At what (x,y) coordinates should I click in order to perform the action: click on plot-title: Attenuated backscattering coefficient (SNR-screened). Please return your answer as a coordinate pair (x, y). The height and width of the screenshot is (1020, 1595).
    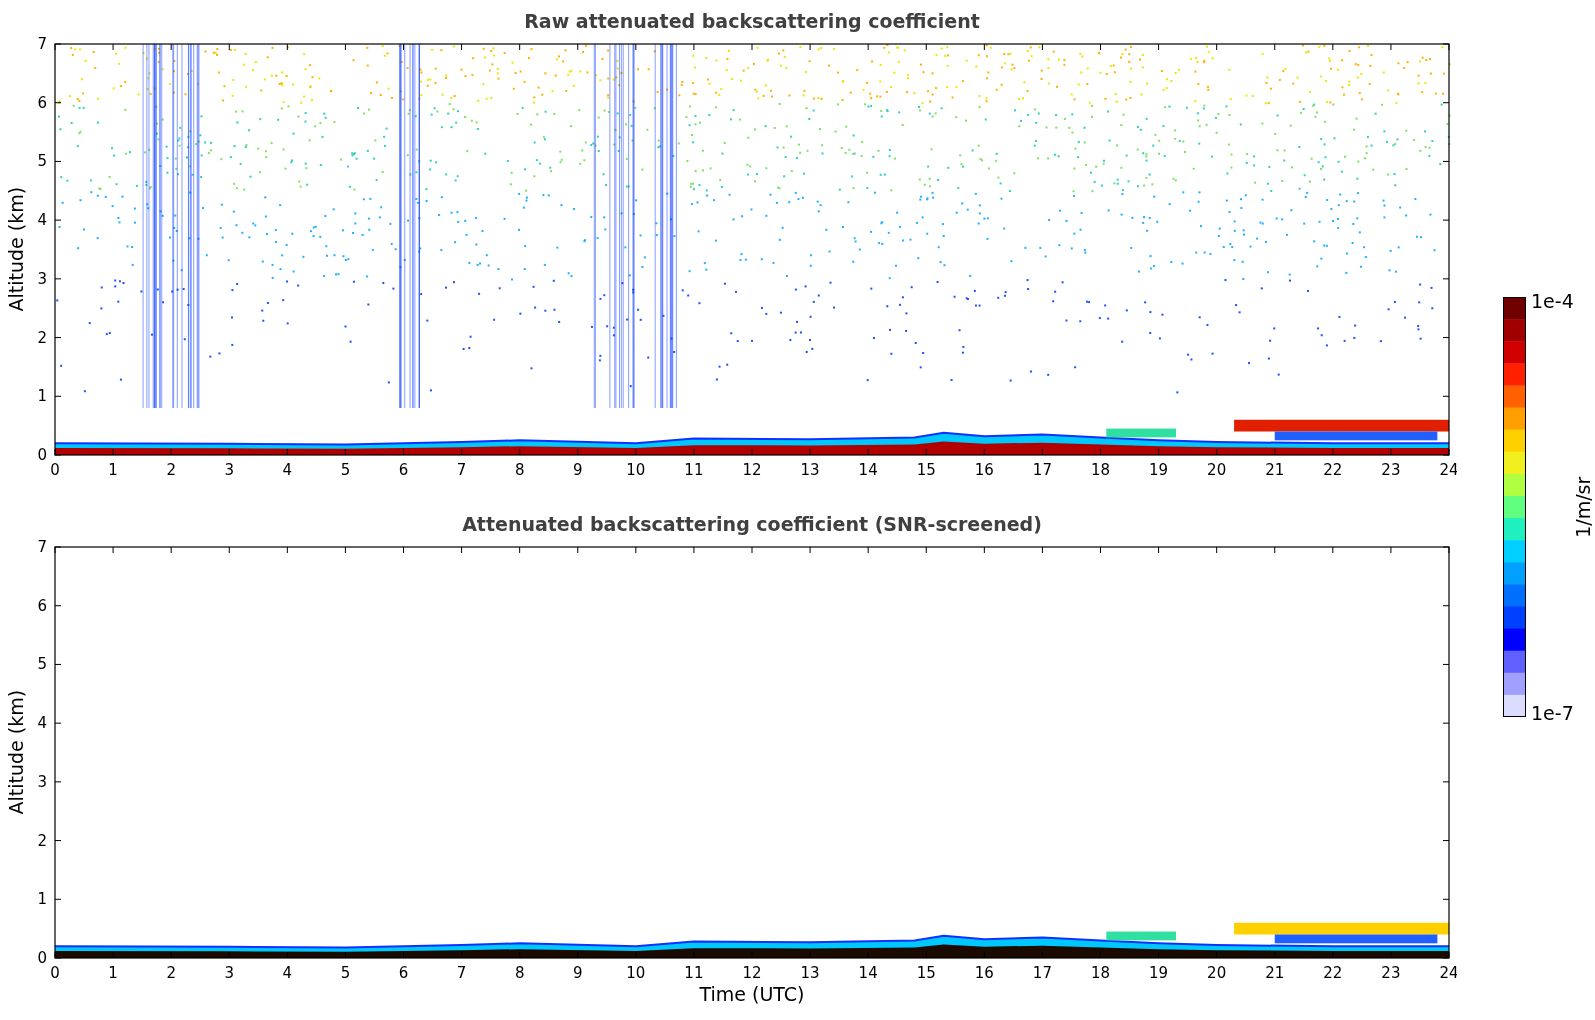
    Looking at the image, I should click on (752, 524).